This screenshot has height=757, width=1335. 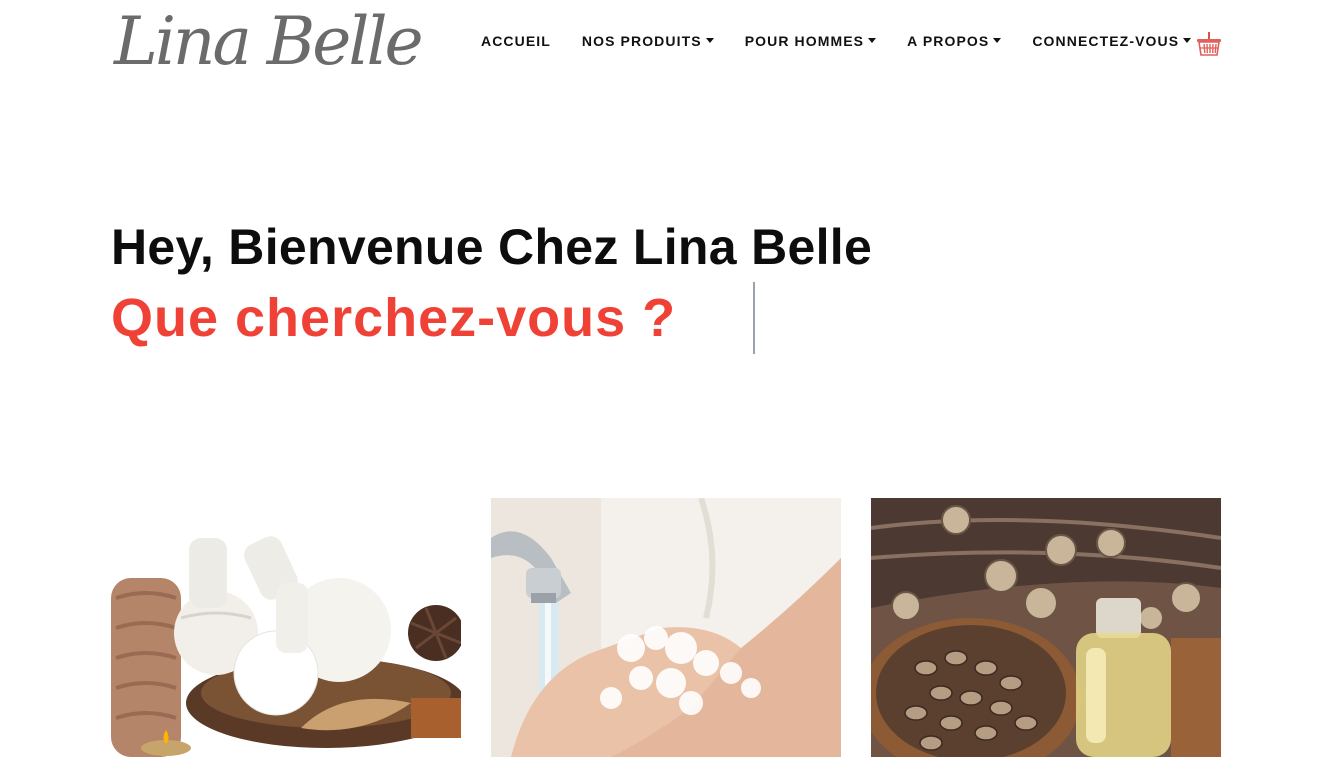 I want to click on nav-a-propos: A PROPOS, so click(x=954, y=41).